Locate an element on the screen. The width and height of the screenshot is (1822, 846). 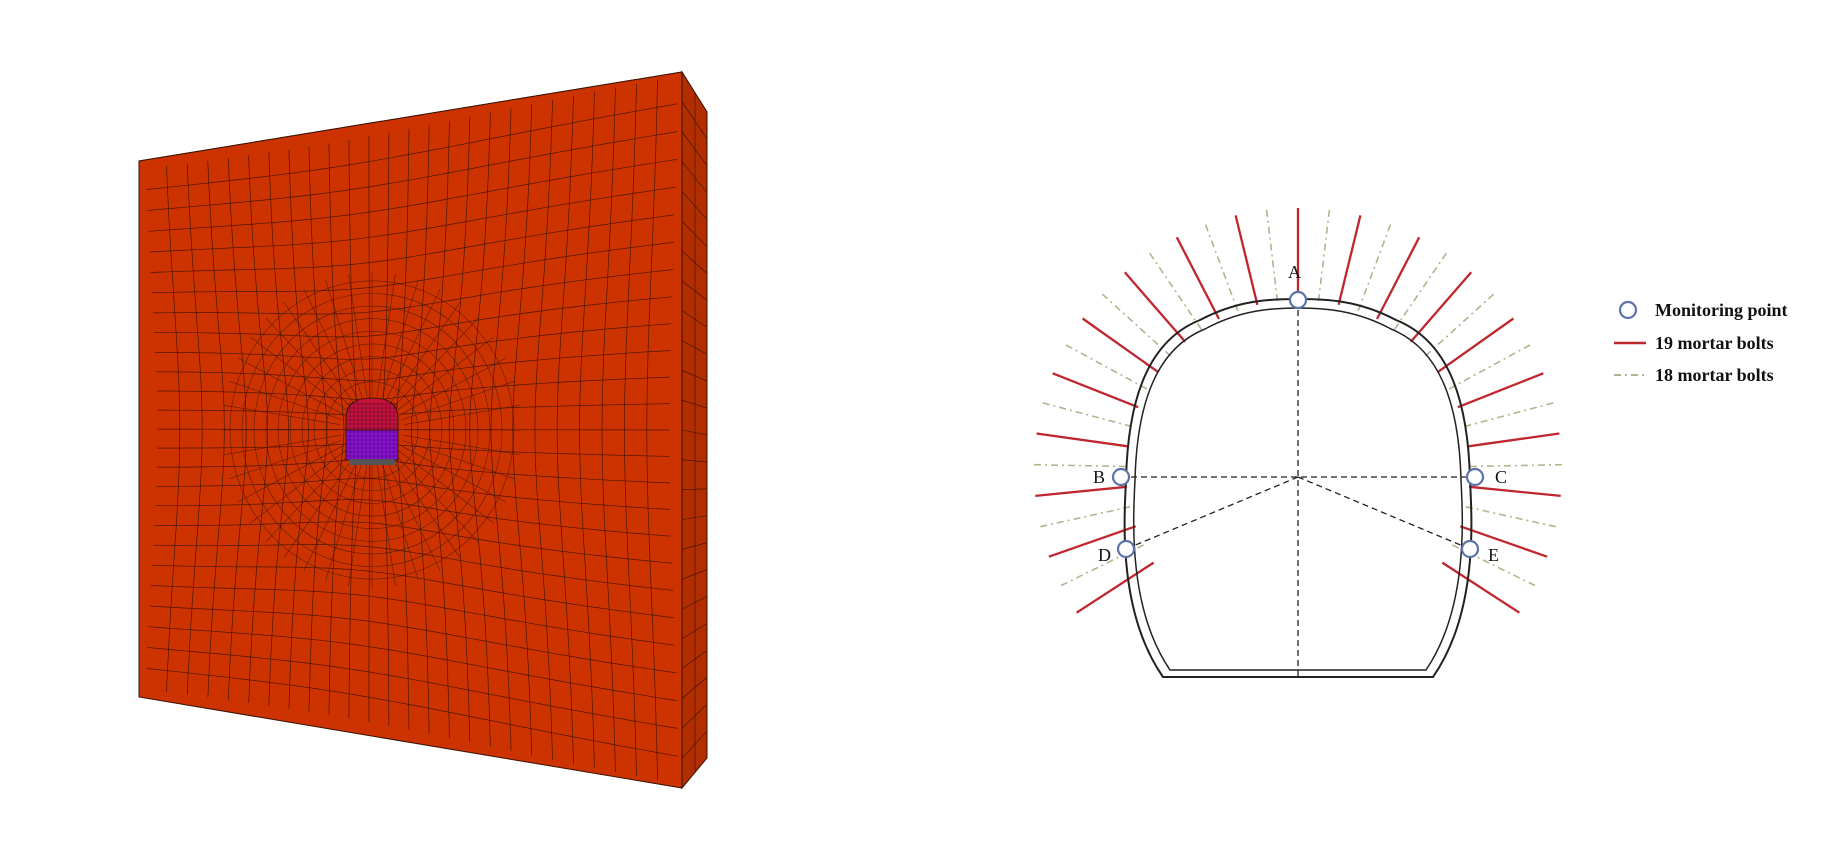
legend-bolts-18-label: 18 mortar bolts is located at coordinates (1714, 375).